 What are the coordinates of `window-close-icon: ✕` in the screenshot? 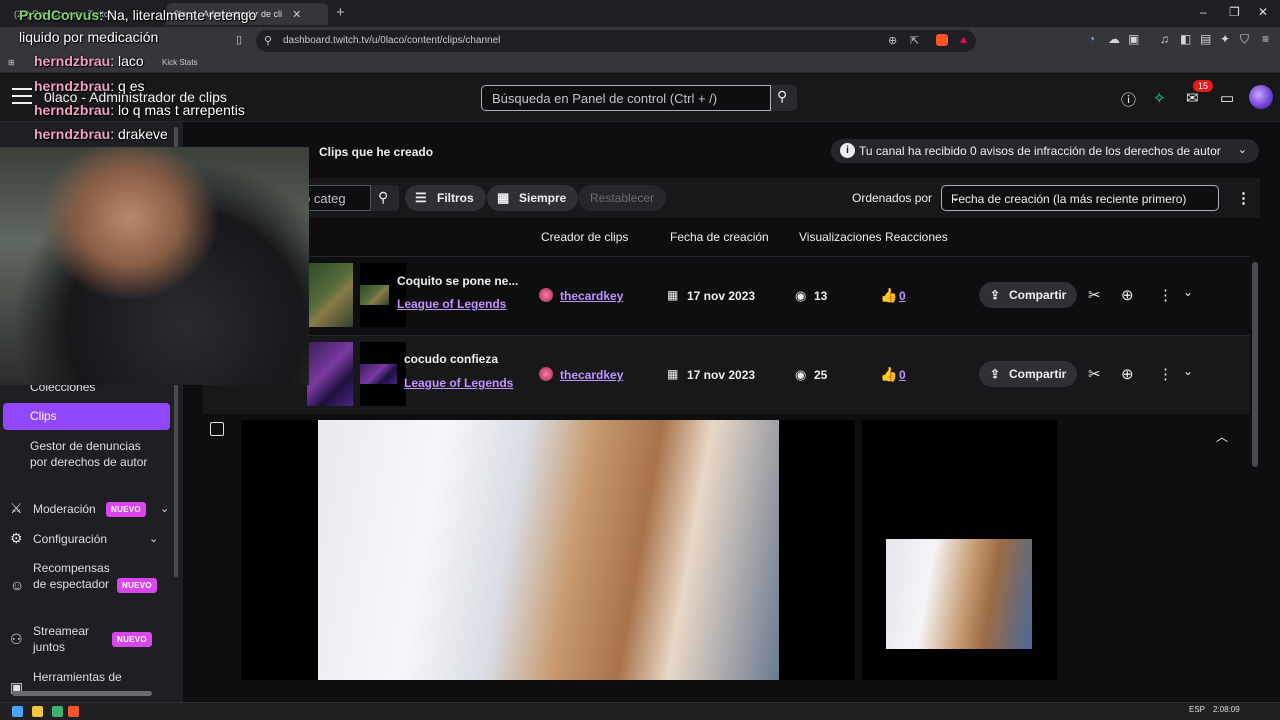 It's located at (1263, 12).